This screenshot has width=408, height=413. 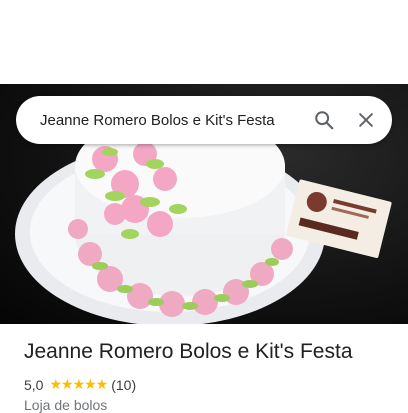 I want to click on star-rating-icons: ★★★★★, so click(x=78, y=384).